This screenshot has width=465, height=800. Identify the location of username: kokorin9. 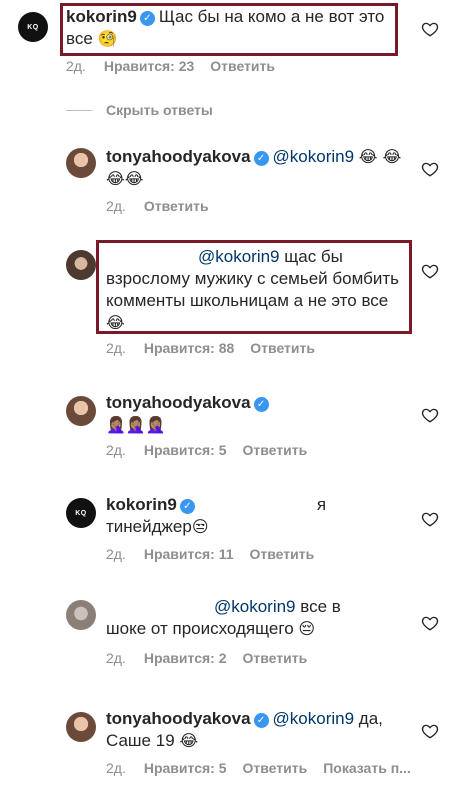
(141, 504).